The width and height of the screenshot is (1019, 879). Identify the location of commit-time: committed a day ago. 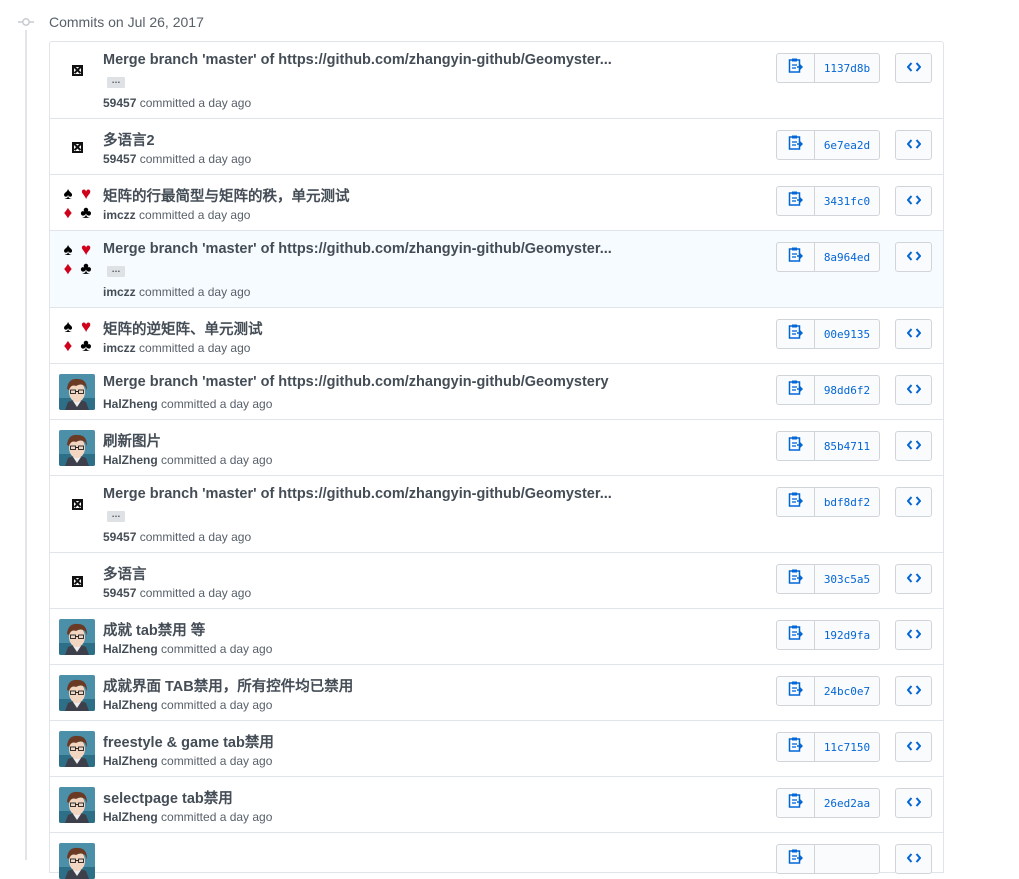
(217, 817).